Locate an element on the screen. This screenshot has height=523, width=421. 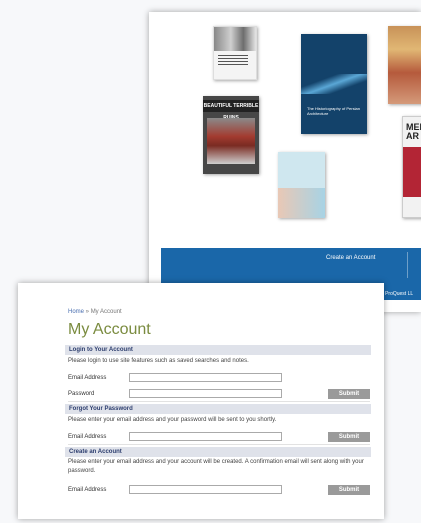
page-title: My Account is located at coordinates (109, 329).